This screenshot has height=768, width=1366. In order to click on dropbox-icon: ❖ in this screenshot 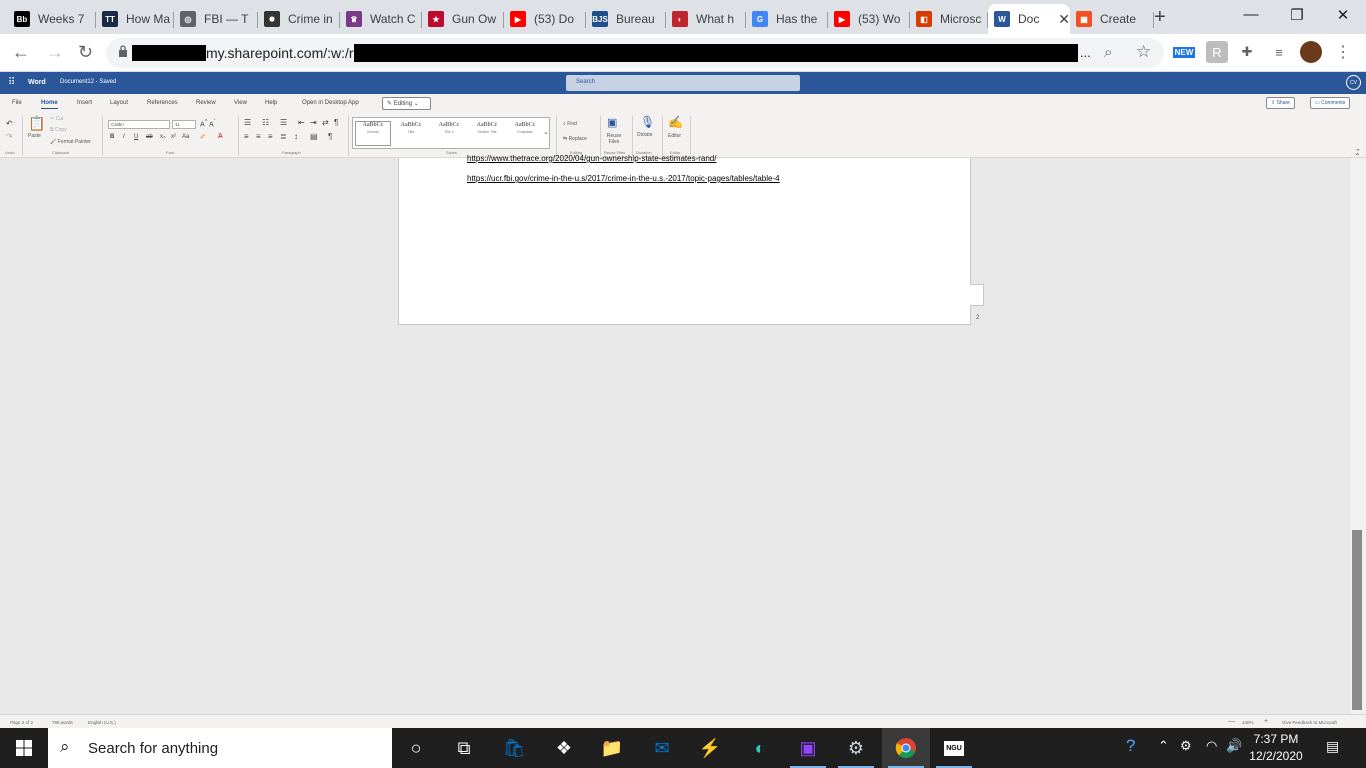, I will do `click(564, 748)`.